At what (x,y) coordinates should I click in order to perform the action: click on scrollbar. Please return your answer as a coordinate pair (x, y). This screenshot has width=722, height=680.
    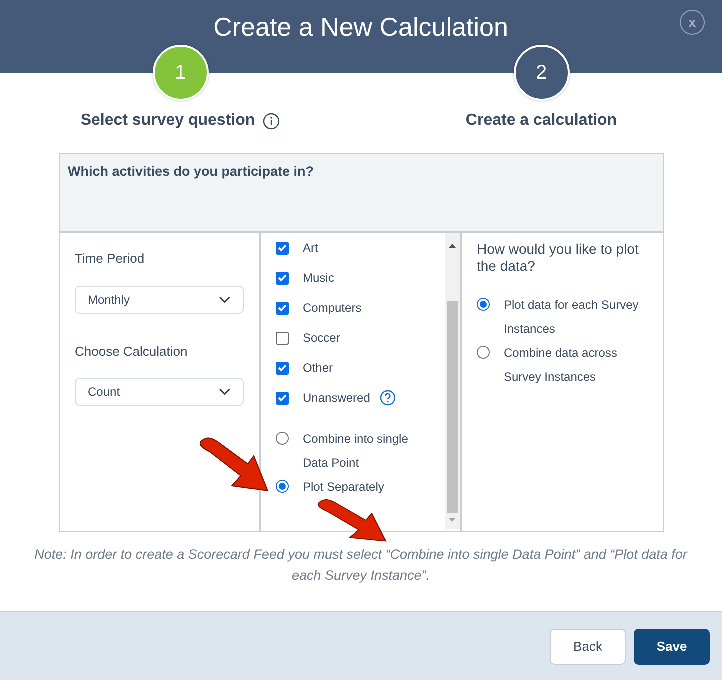
    Looking at the image, I should click on (452, 381).